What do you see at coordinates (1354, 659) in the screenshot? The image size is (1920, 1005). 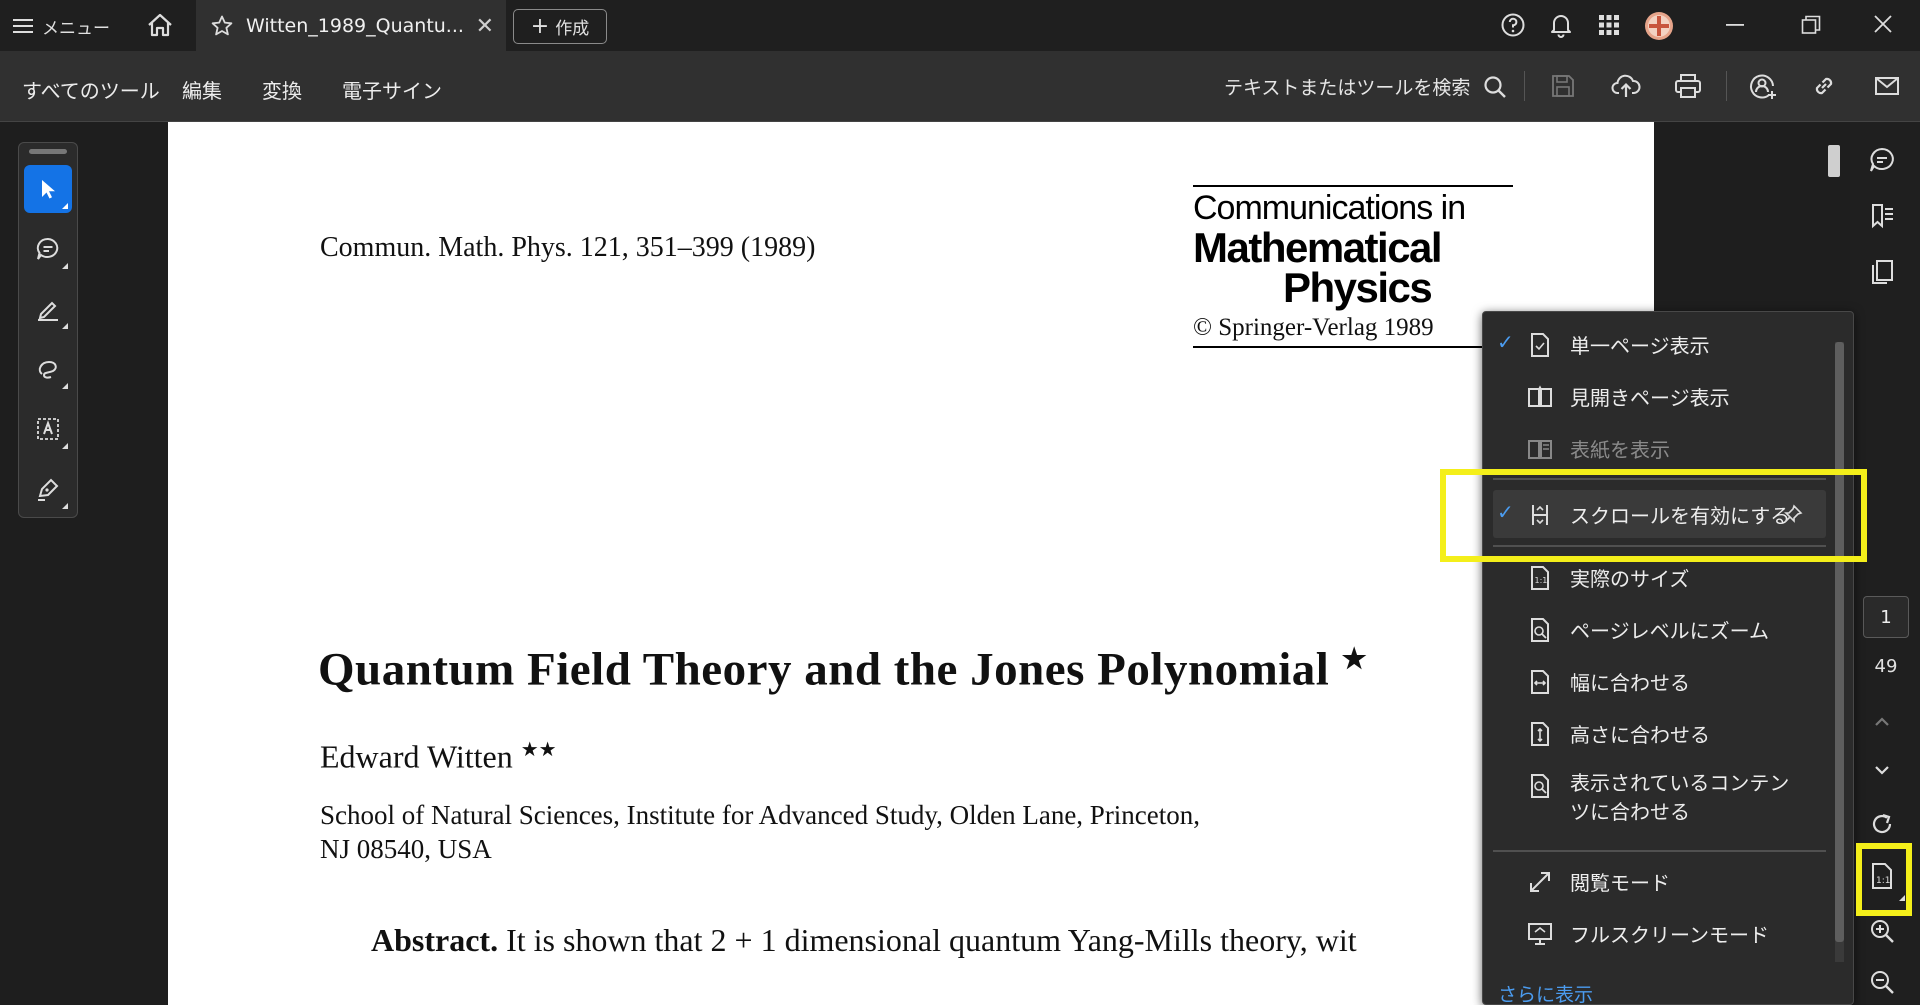 I see `title-footnote-mark: ★` at bounding box center [1354, 659].